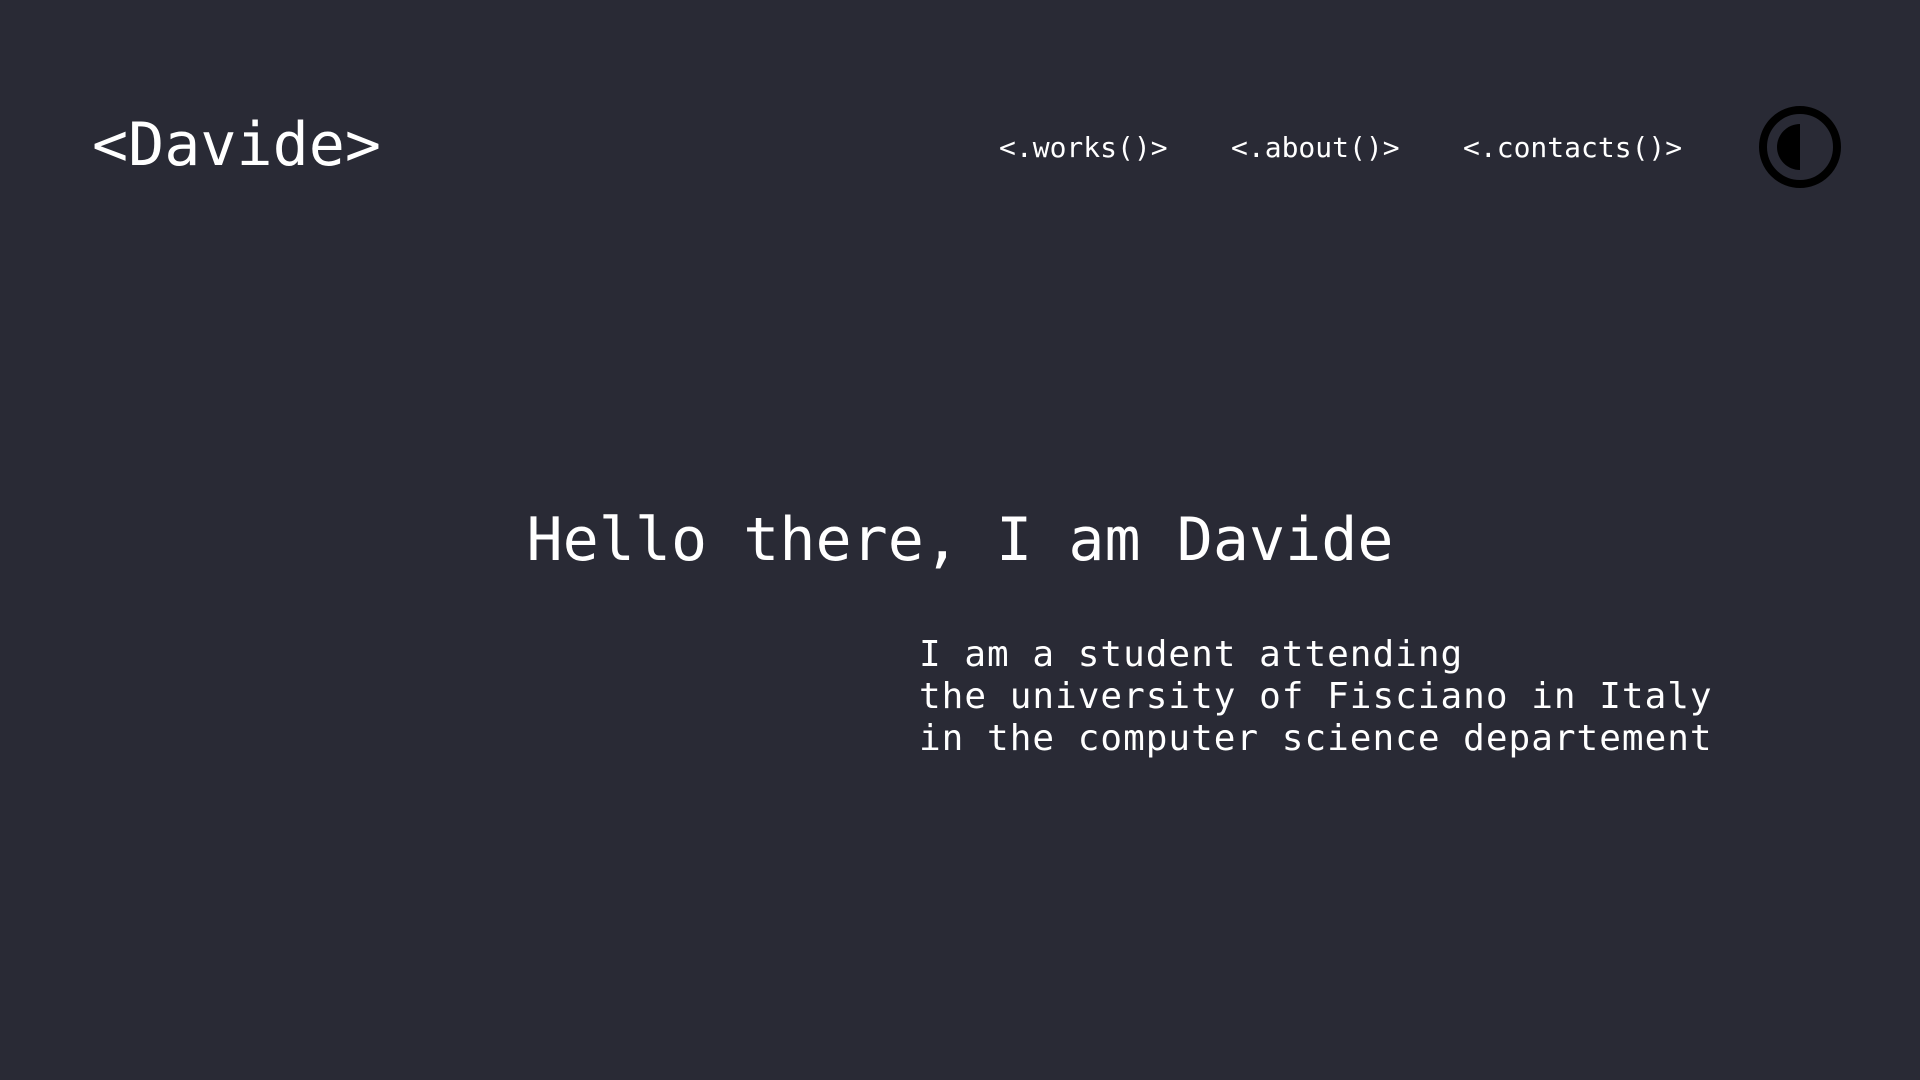  Describe the element at coordinates (960, 540) in the screenshot. I see `hero-title: Hello there, I am Davide` at that location.